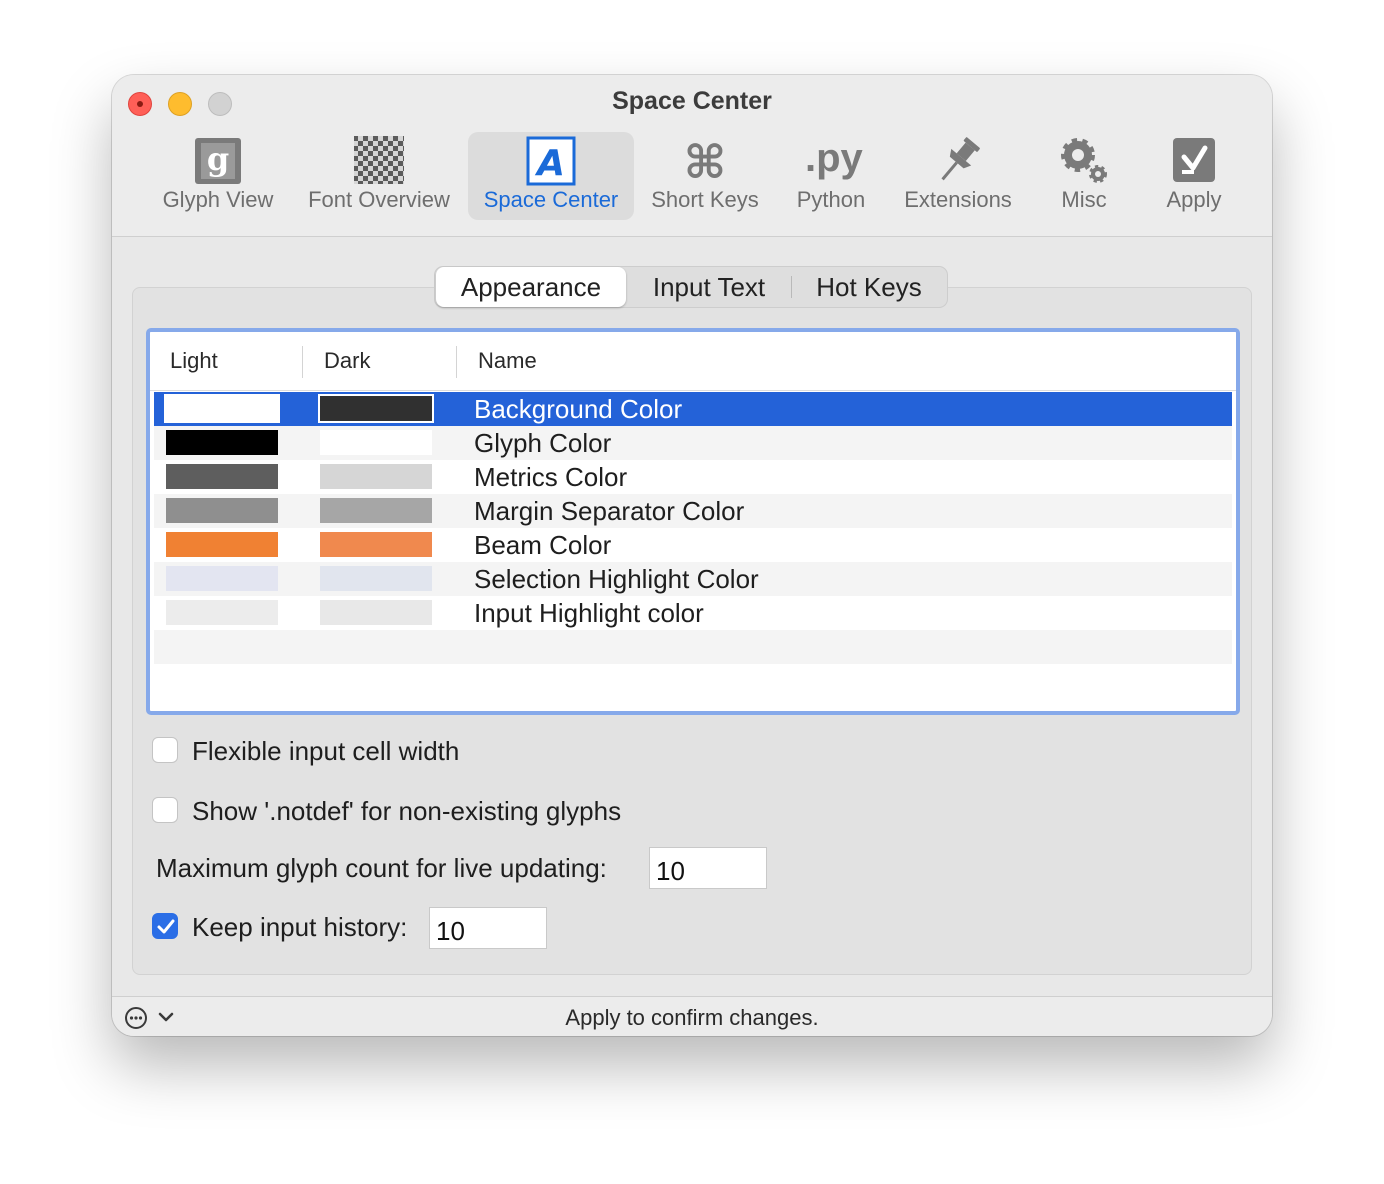 This screenshot has width=1384, height=1184. Describe the element at coordinates (616, 579) in the screenshot. I see `color-name: Selection Highlight Color` at that location.